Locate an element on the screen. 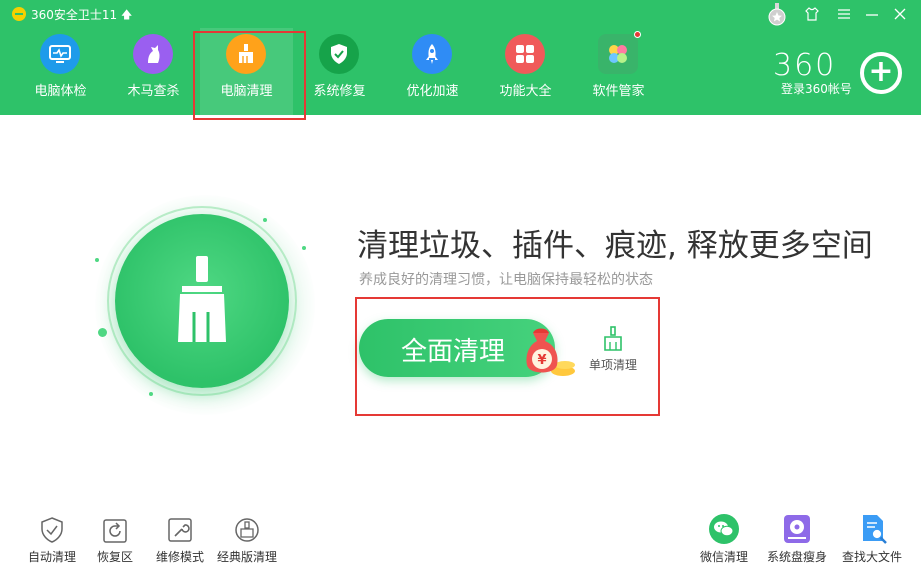  nav-label: 优化加速 is located at coordinates (432, 91).